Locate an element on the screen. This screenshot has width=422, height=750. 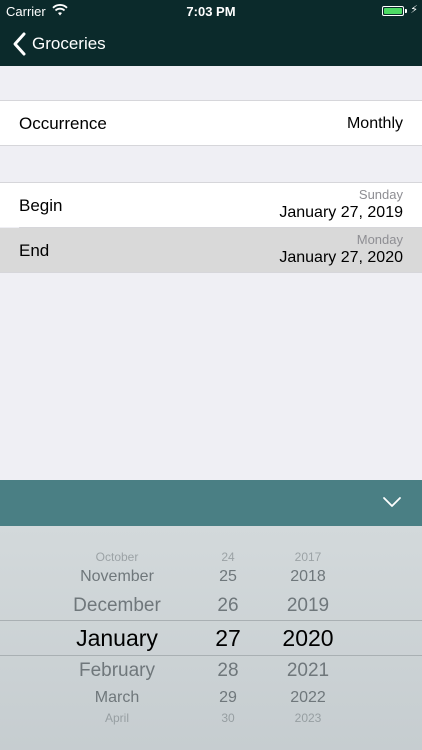
day-option: 25 is located at coordinates (228, 577).